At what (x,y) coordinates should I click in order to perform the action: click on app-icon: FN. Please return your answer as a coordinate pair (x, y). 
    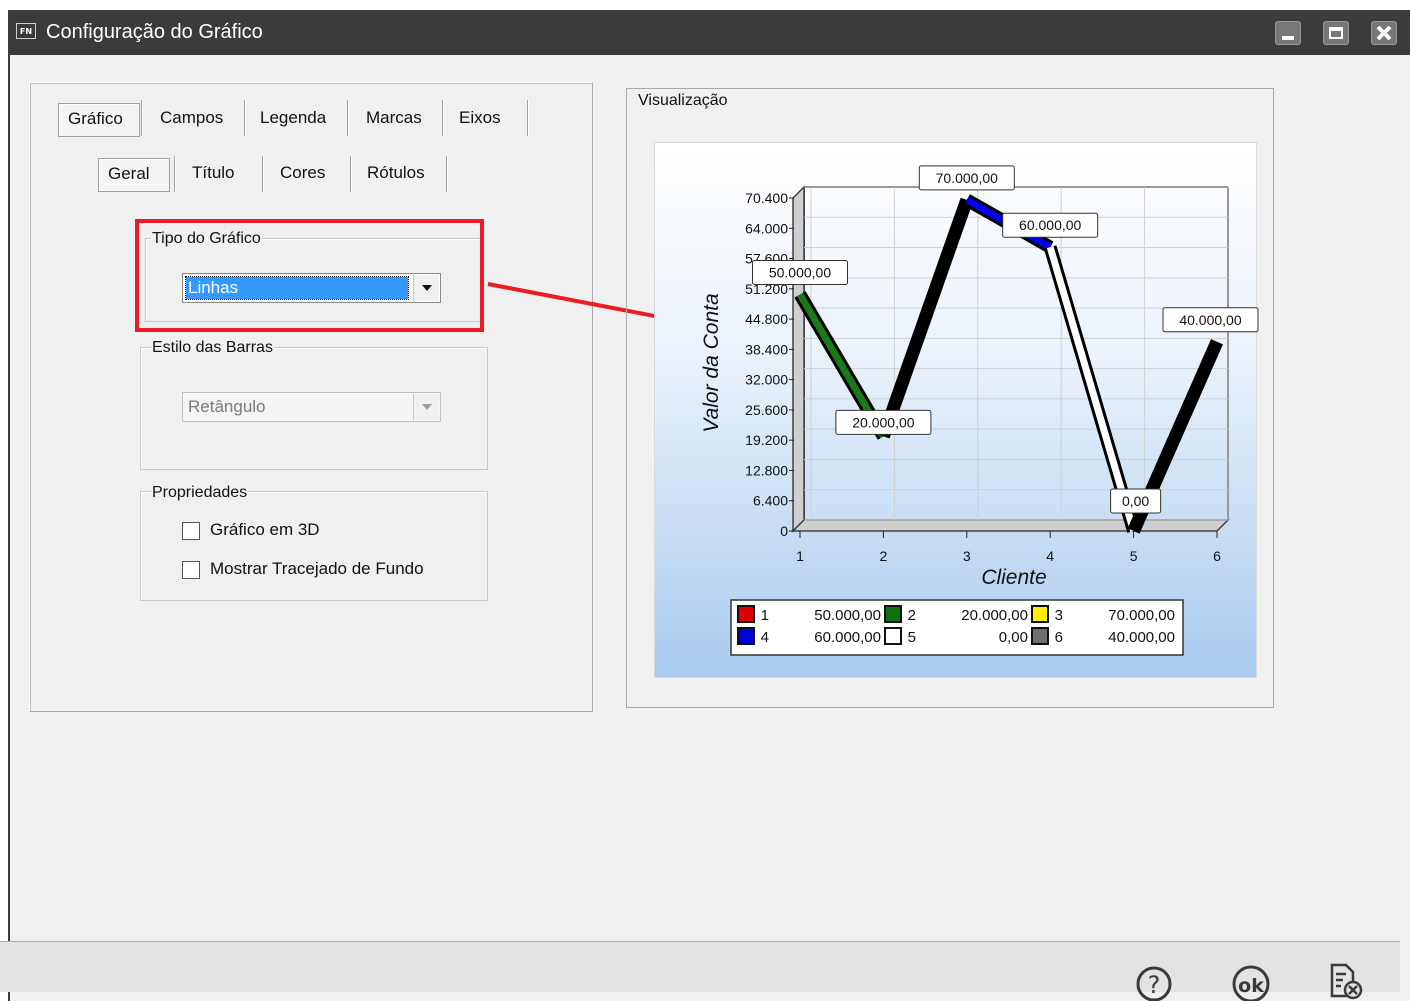
    Looking at the image, I should click on (26, 31).